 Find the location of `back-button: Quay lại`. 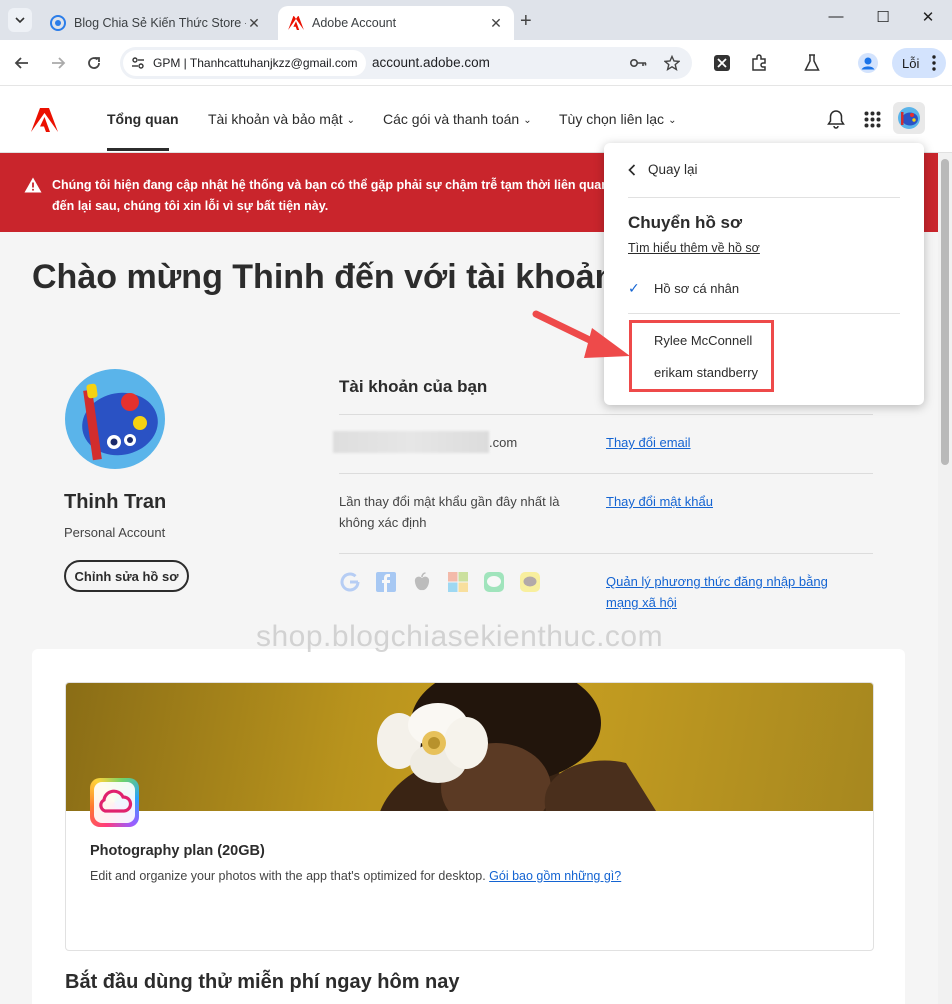

back-button: Quay lại is located at coordinates (663, 169).